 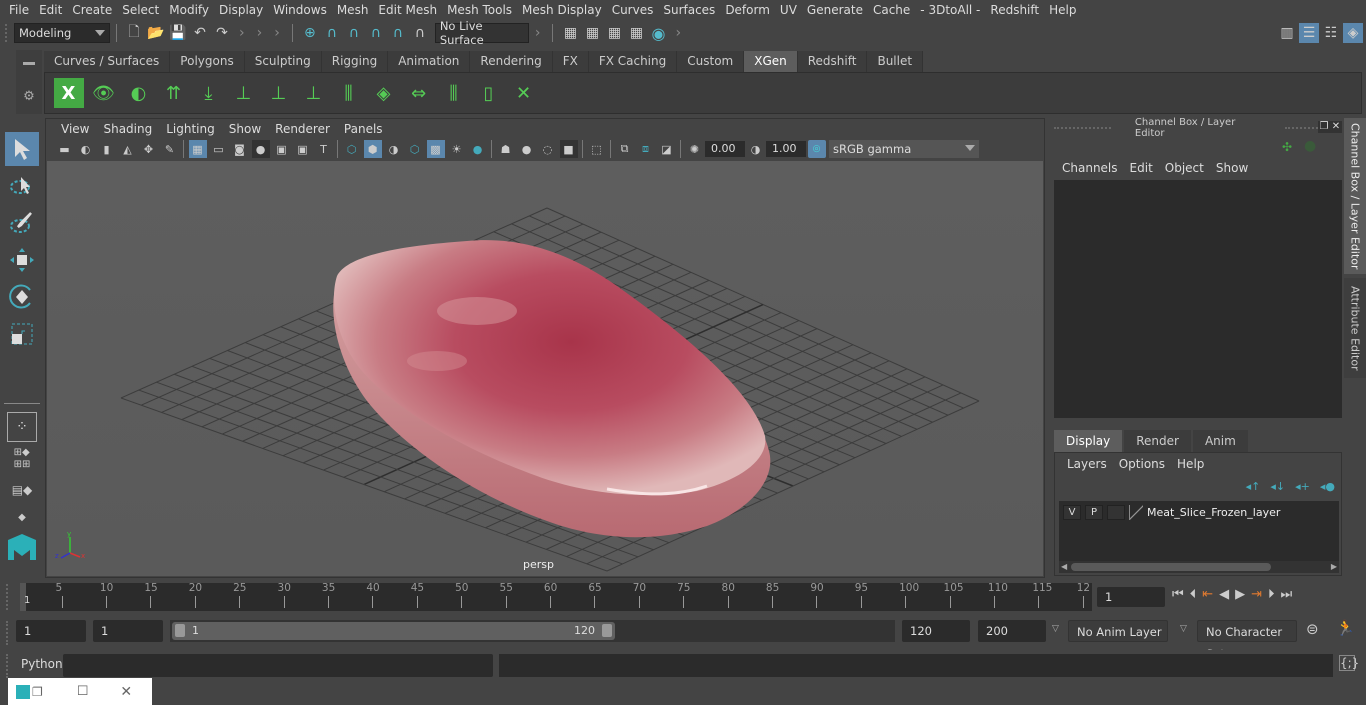 What do you see at coordinates (127, 129) in the screenshot?
I see `viewport-menu-shading: Shading` at bounding box center [127, 129].